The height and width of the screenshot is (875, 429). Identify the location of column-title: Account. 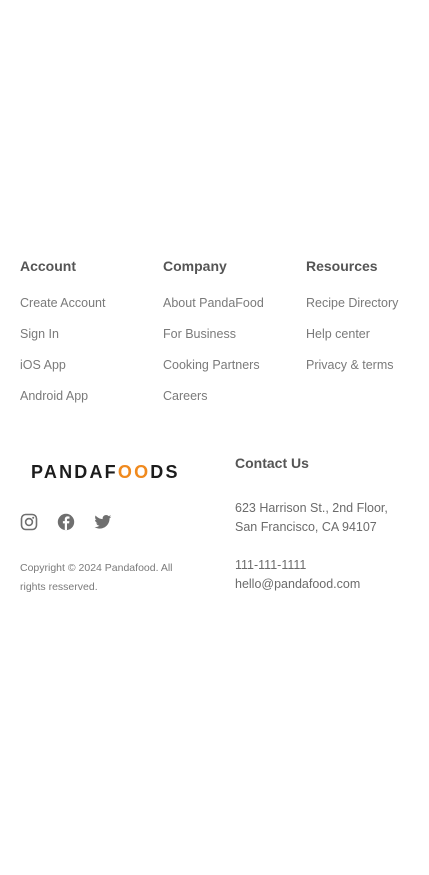
(48, 266).